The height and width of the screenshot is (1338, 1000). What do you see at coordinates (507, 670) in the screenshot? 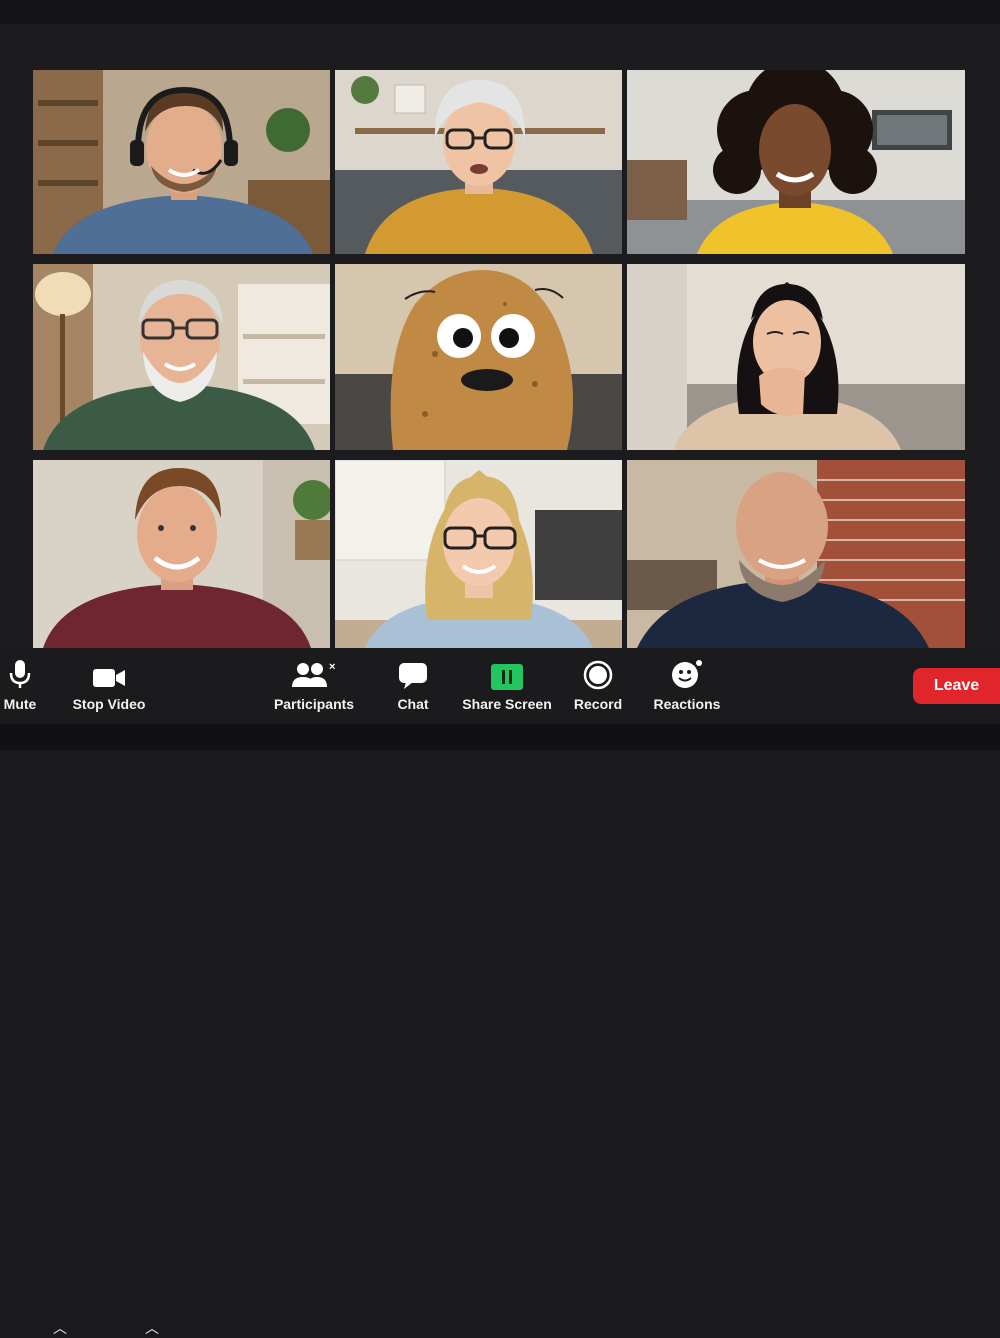
I see `share-screen-icon` at bounding box center [507, 670].